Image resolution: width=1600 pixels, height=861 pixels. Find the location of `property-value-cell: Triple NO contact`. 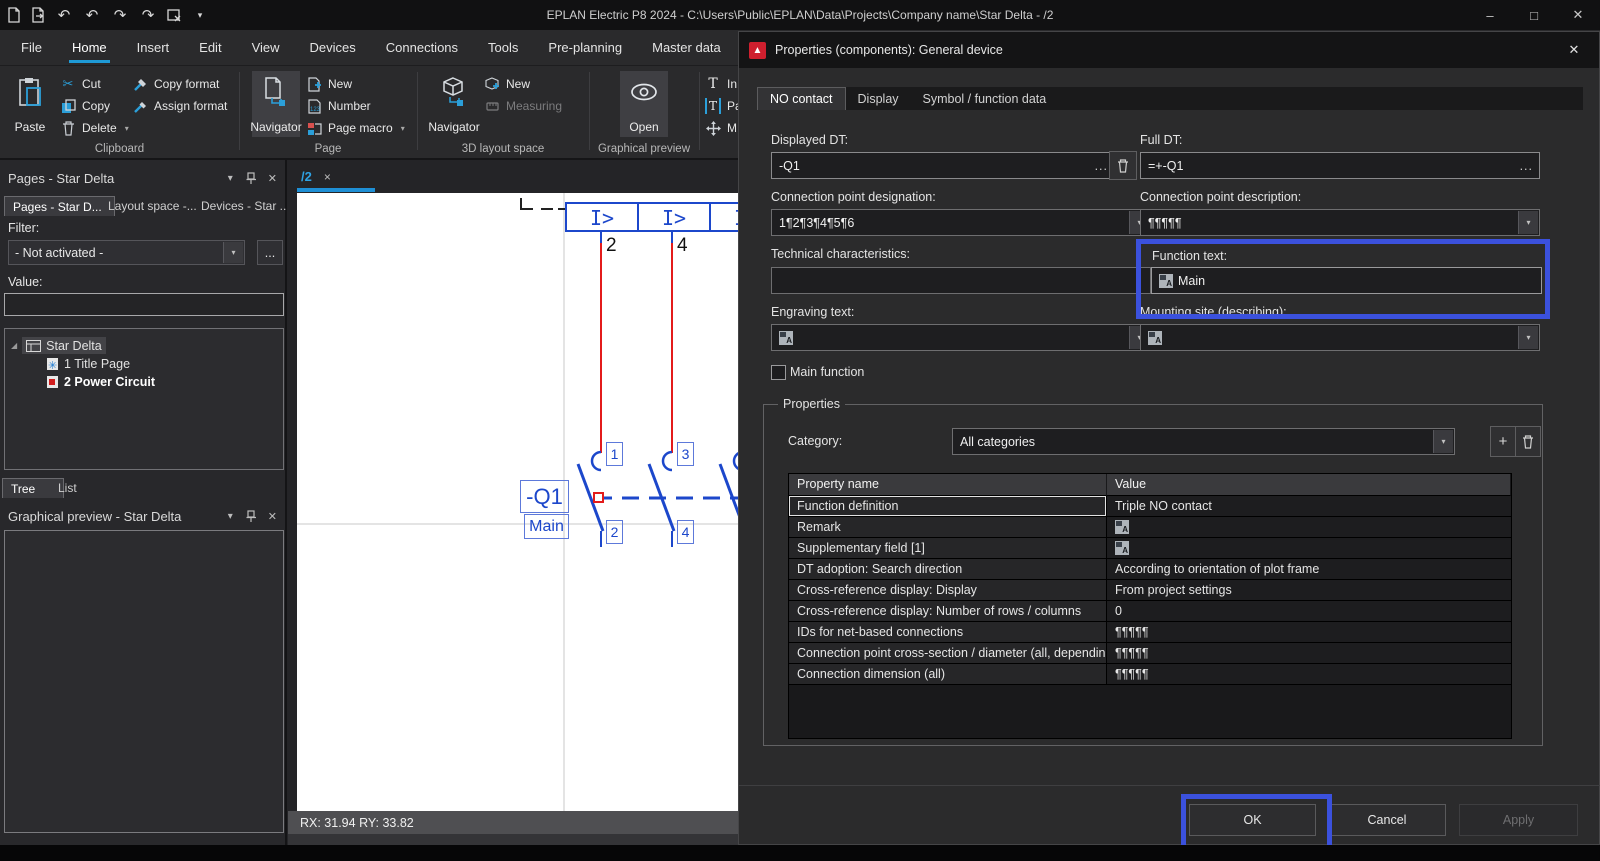

property-value-cell: Triple NO contact is located at coordinates (1309, 506).